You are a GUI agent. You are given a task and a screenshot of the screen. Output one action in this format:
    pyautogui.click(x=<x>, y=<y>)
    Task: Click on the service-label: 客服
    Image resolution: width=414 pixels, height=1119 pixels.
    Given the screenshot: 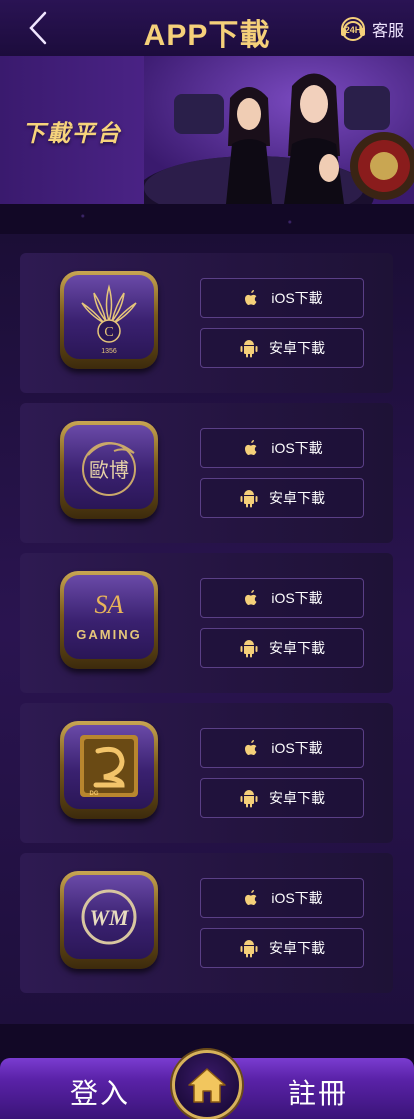 What is the action you would take?
    pyautogui.click(x=387, y=31)
    